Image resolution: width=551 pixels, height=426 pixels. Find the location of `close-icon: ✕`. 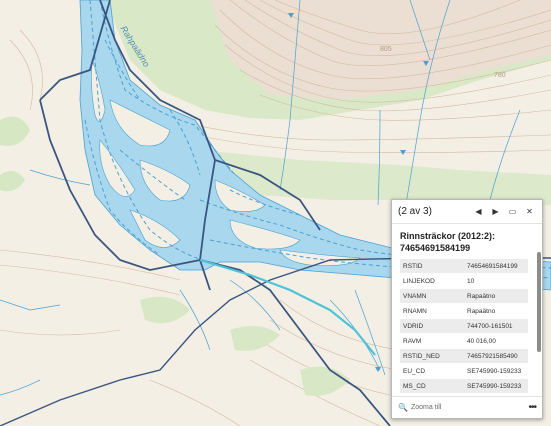

close-icon: ✕ is located at coordinates (529, 211).